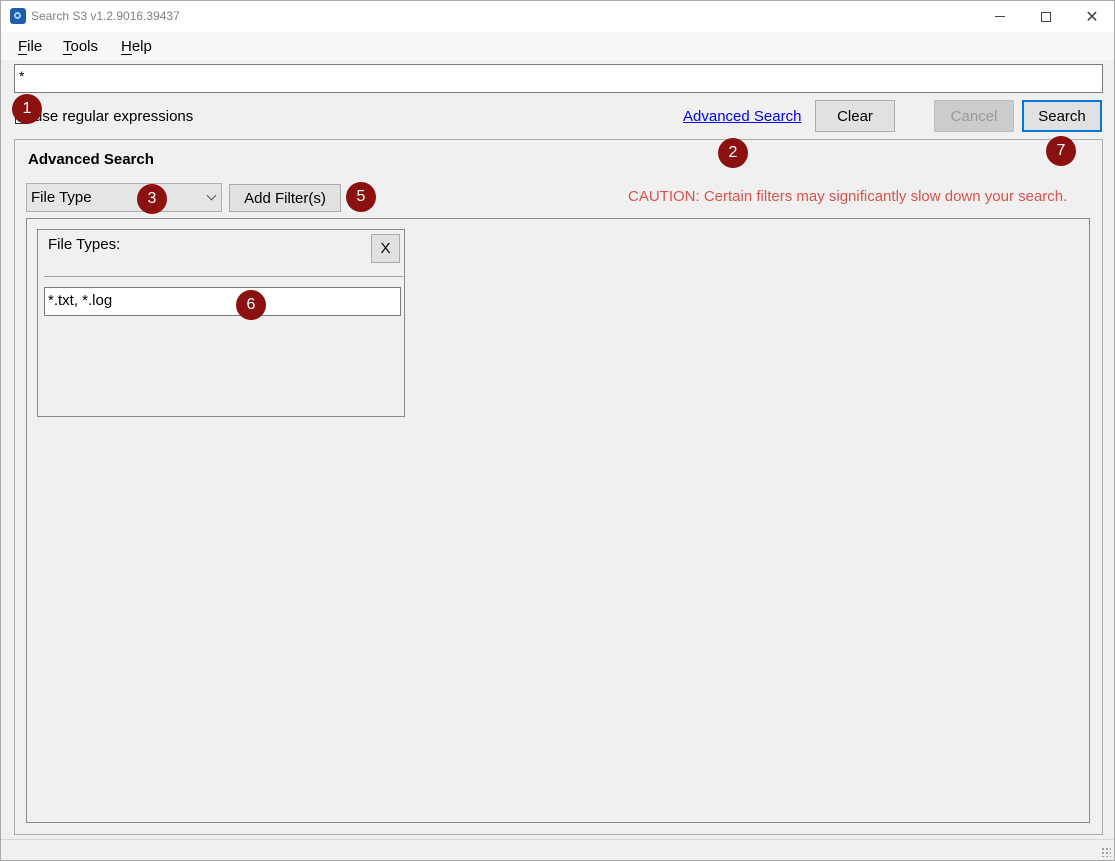 This screenshot has height=861, width=1115. I want to click on add-filter-button: Add Filter(s), so click(285, 198).